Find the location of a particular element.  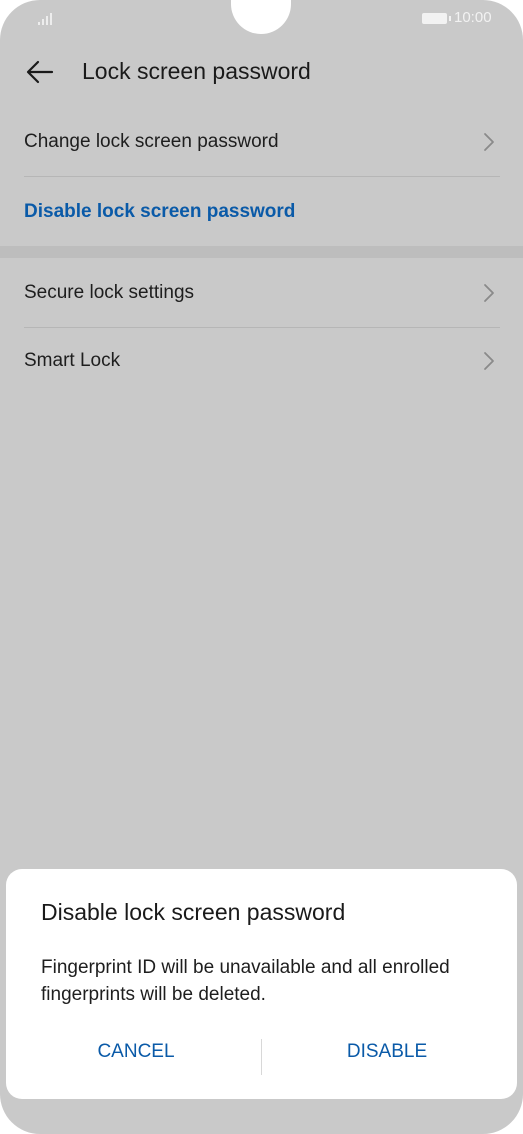

disable-button: DISABLE is located at coordinates (387, 1052).